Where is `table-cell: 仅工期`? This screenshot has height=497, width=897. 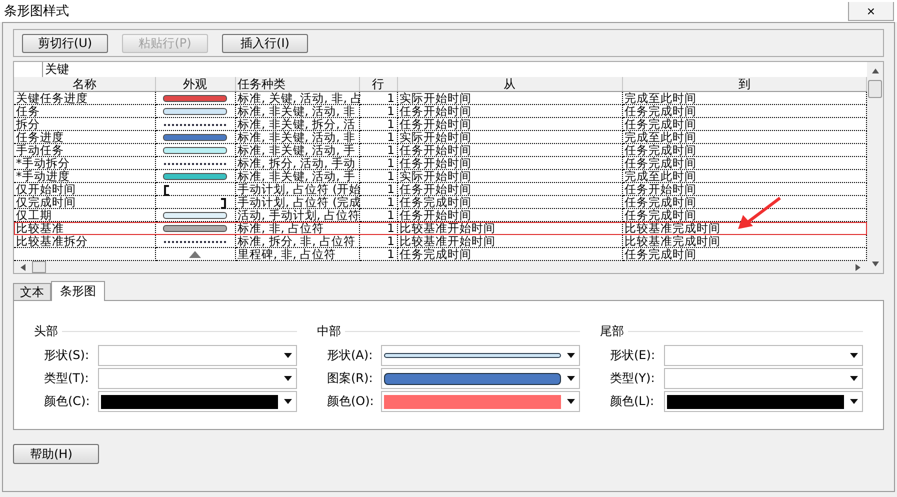
table-cell: 仅工期 is located at coordinates (84, 215).